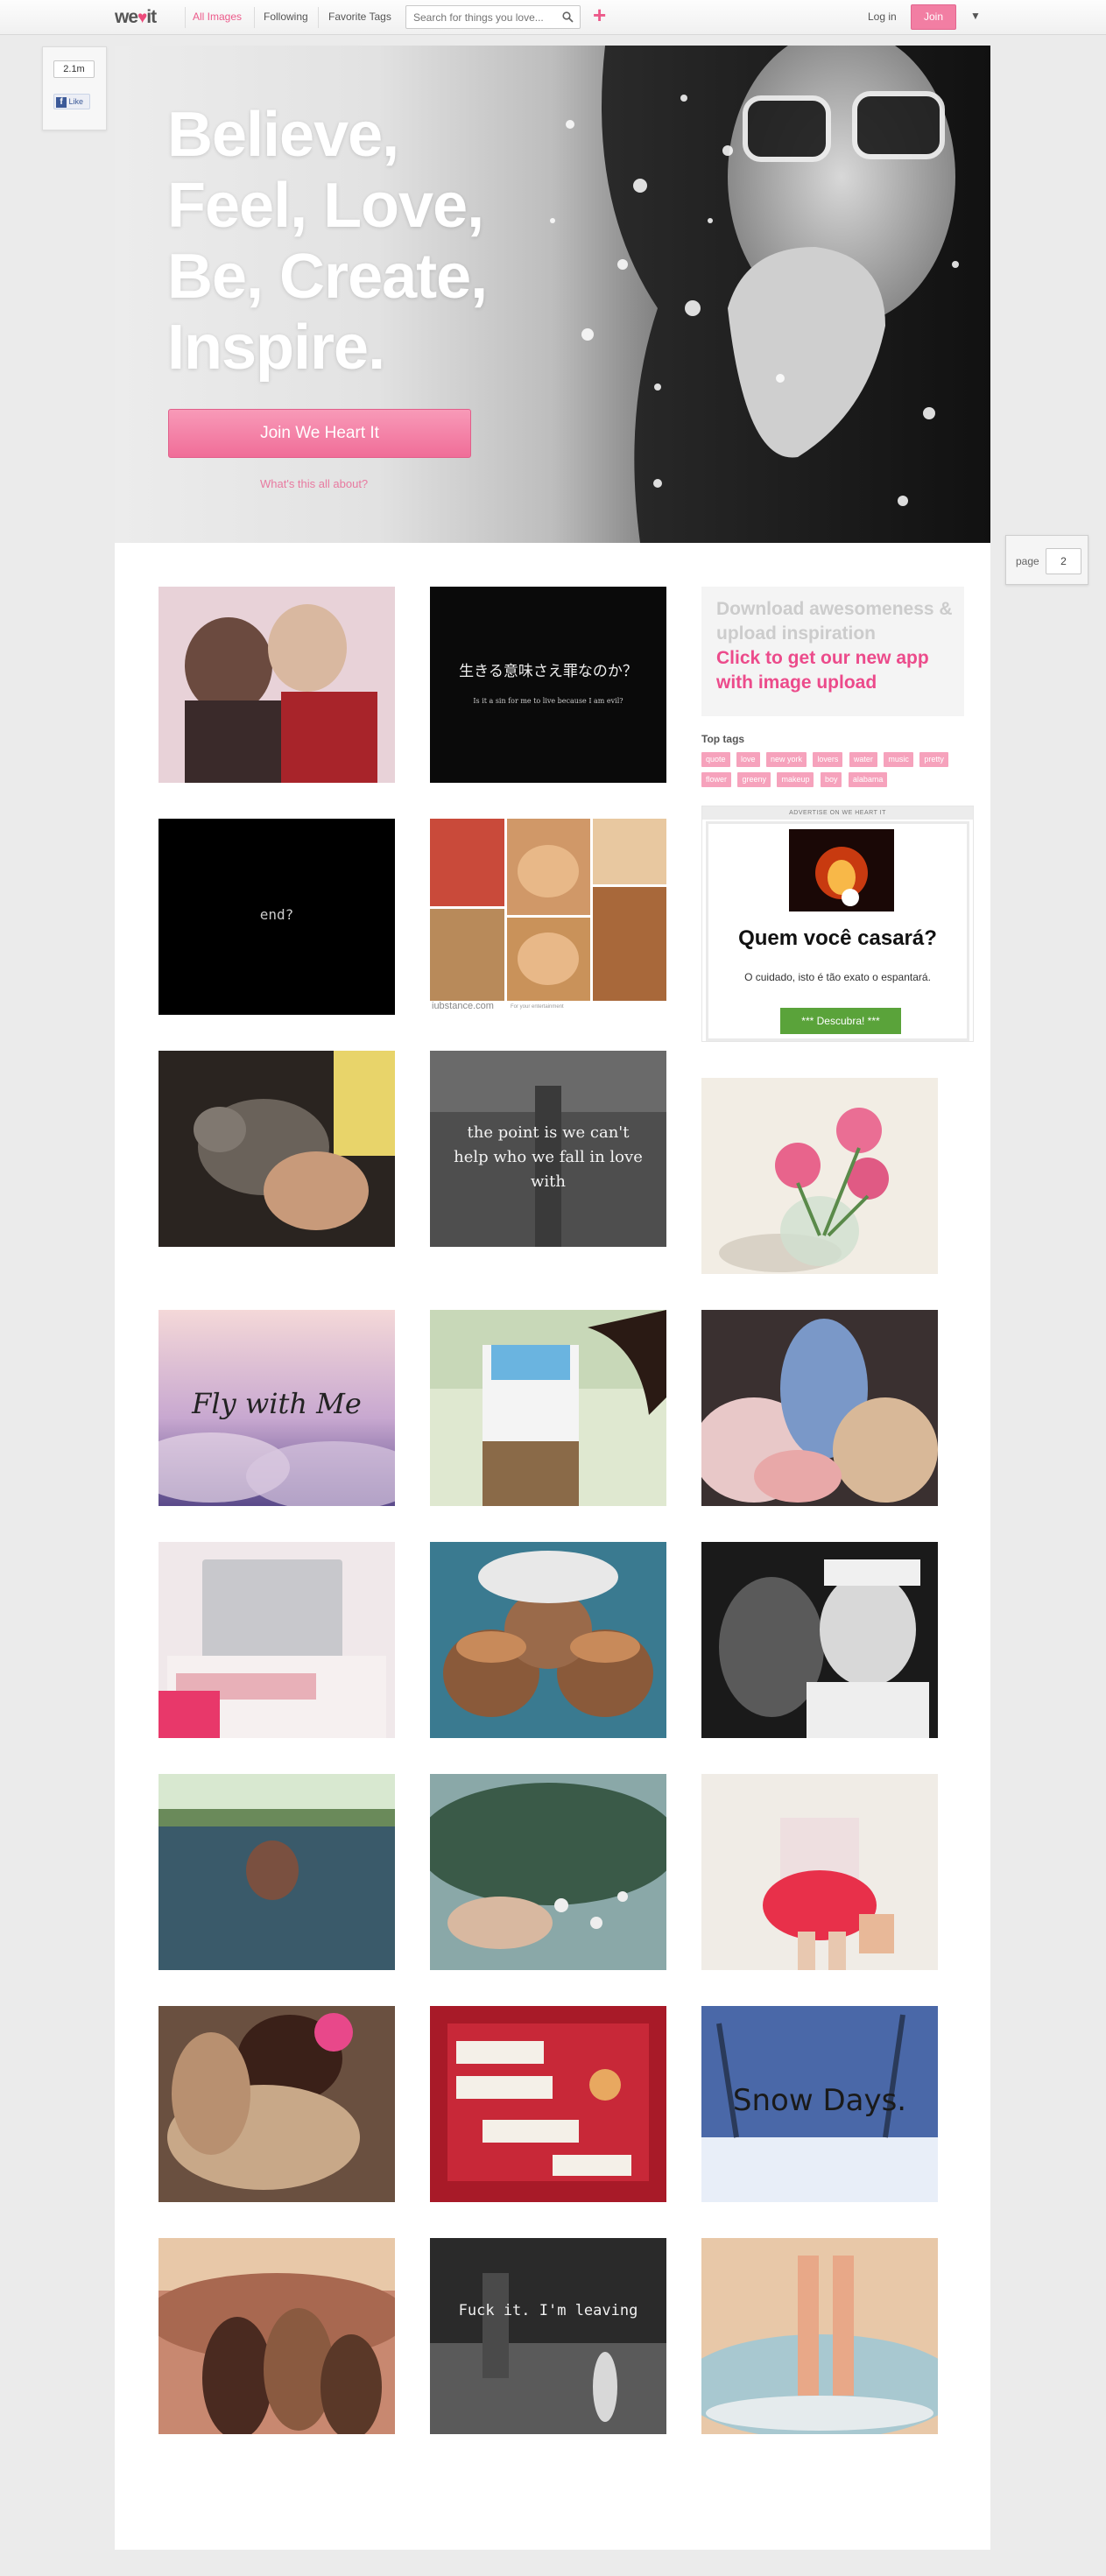  Describe the element at coordinates (933, 759) in the screenshot. I see `tag-link: pretty` at that location.